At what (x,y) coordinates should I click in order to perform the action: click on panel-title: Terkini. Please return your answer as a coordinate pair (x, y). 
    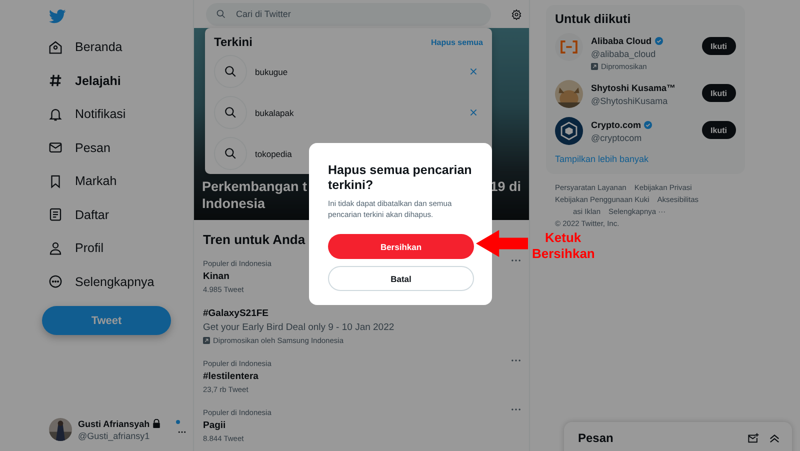
    Looking at the image, I should click on (233, 42).